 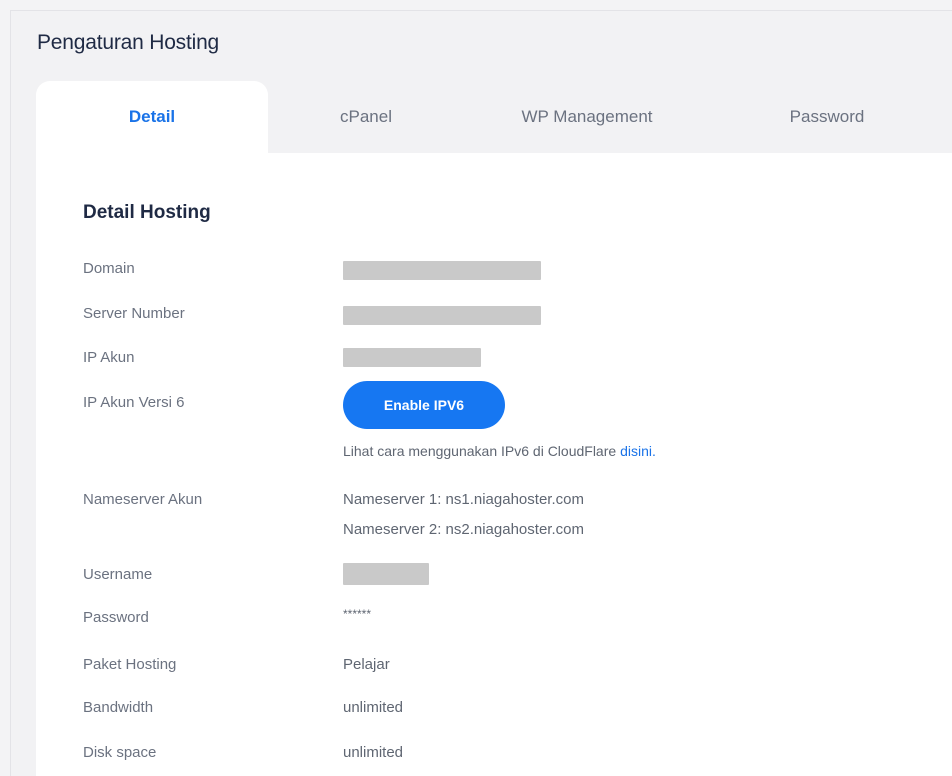 I want to click on password-label: Password, so click(x=116, y=617).